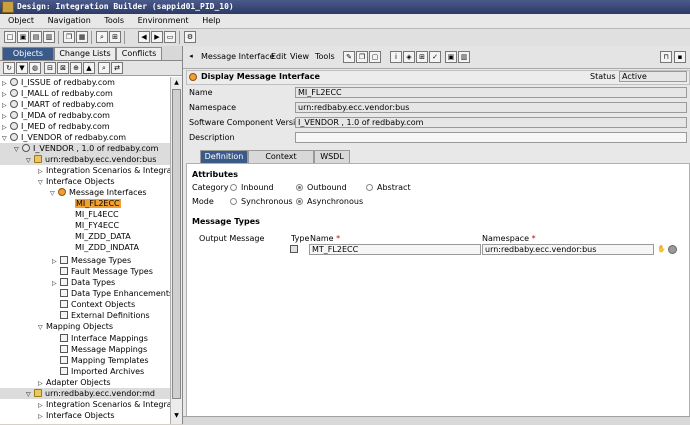  What do you see at coordinates (76, 415) in the screenshot?
I see `tree-item: ▷ Interface Objects` at bounding box center [76, 415].